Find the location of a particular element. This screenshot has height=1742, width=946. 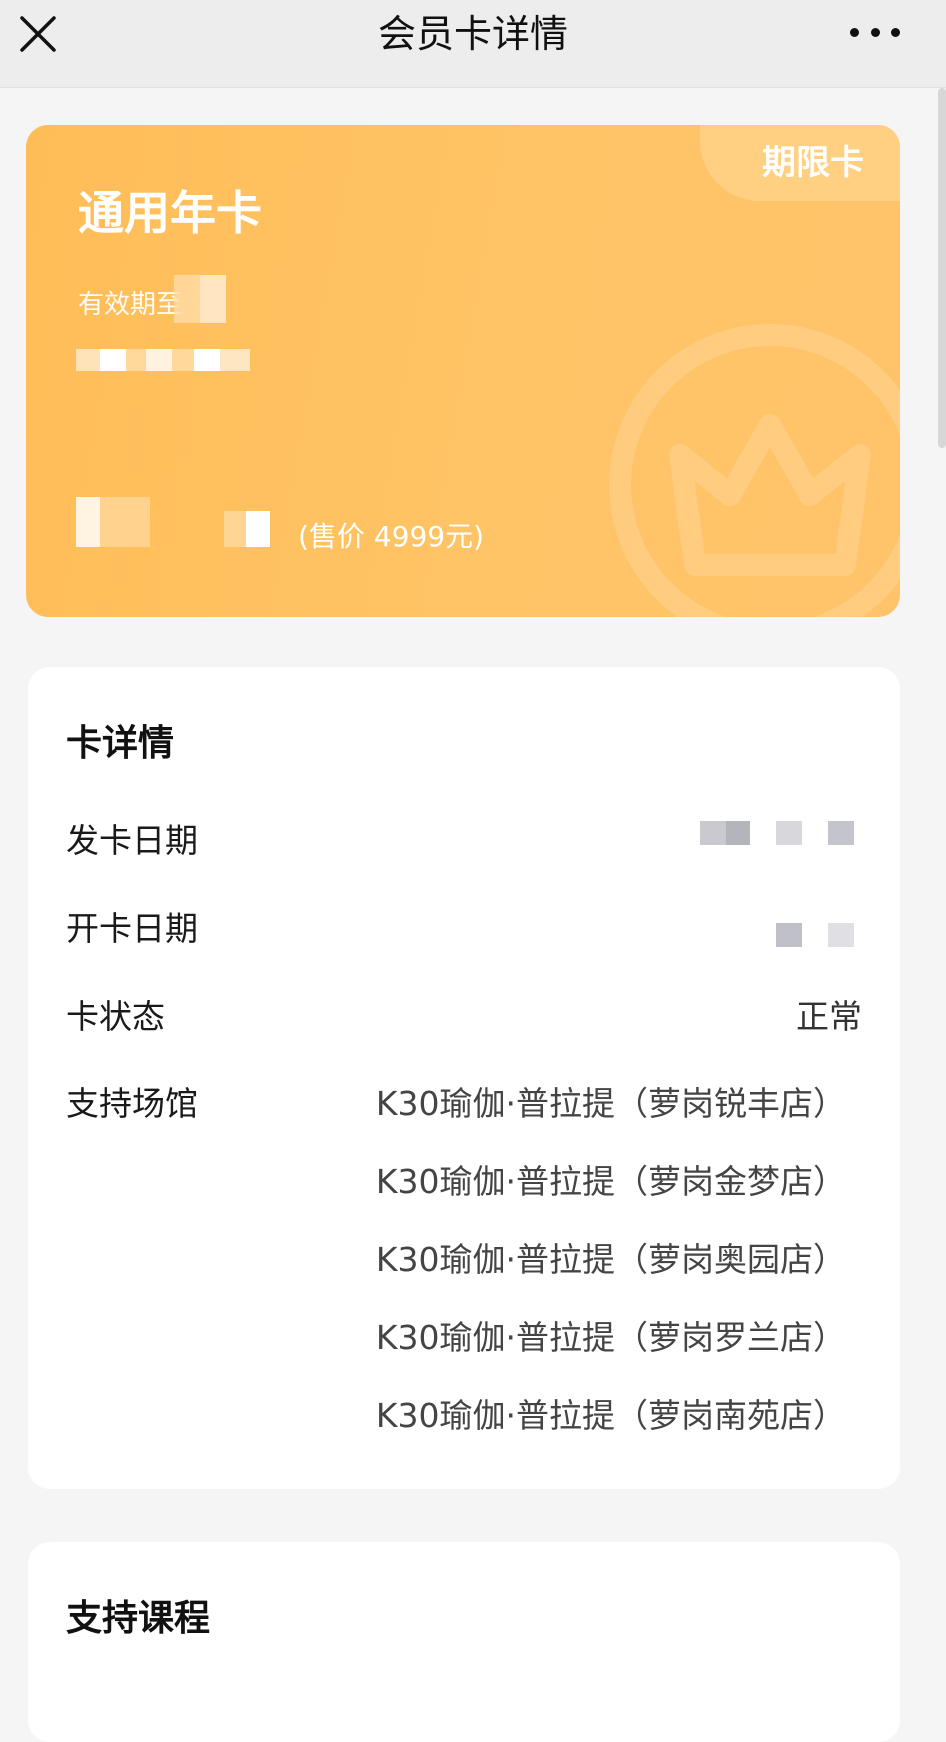

card-status-label: 卡状态 is located at coordinates (115, 1016).